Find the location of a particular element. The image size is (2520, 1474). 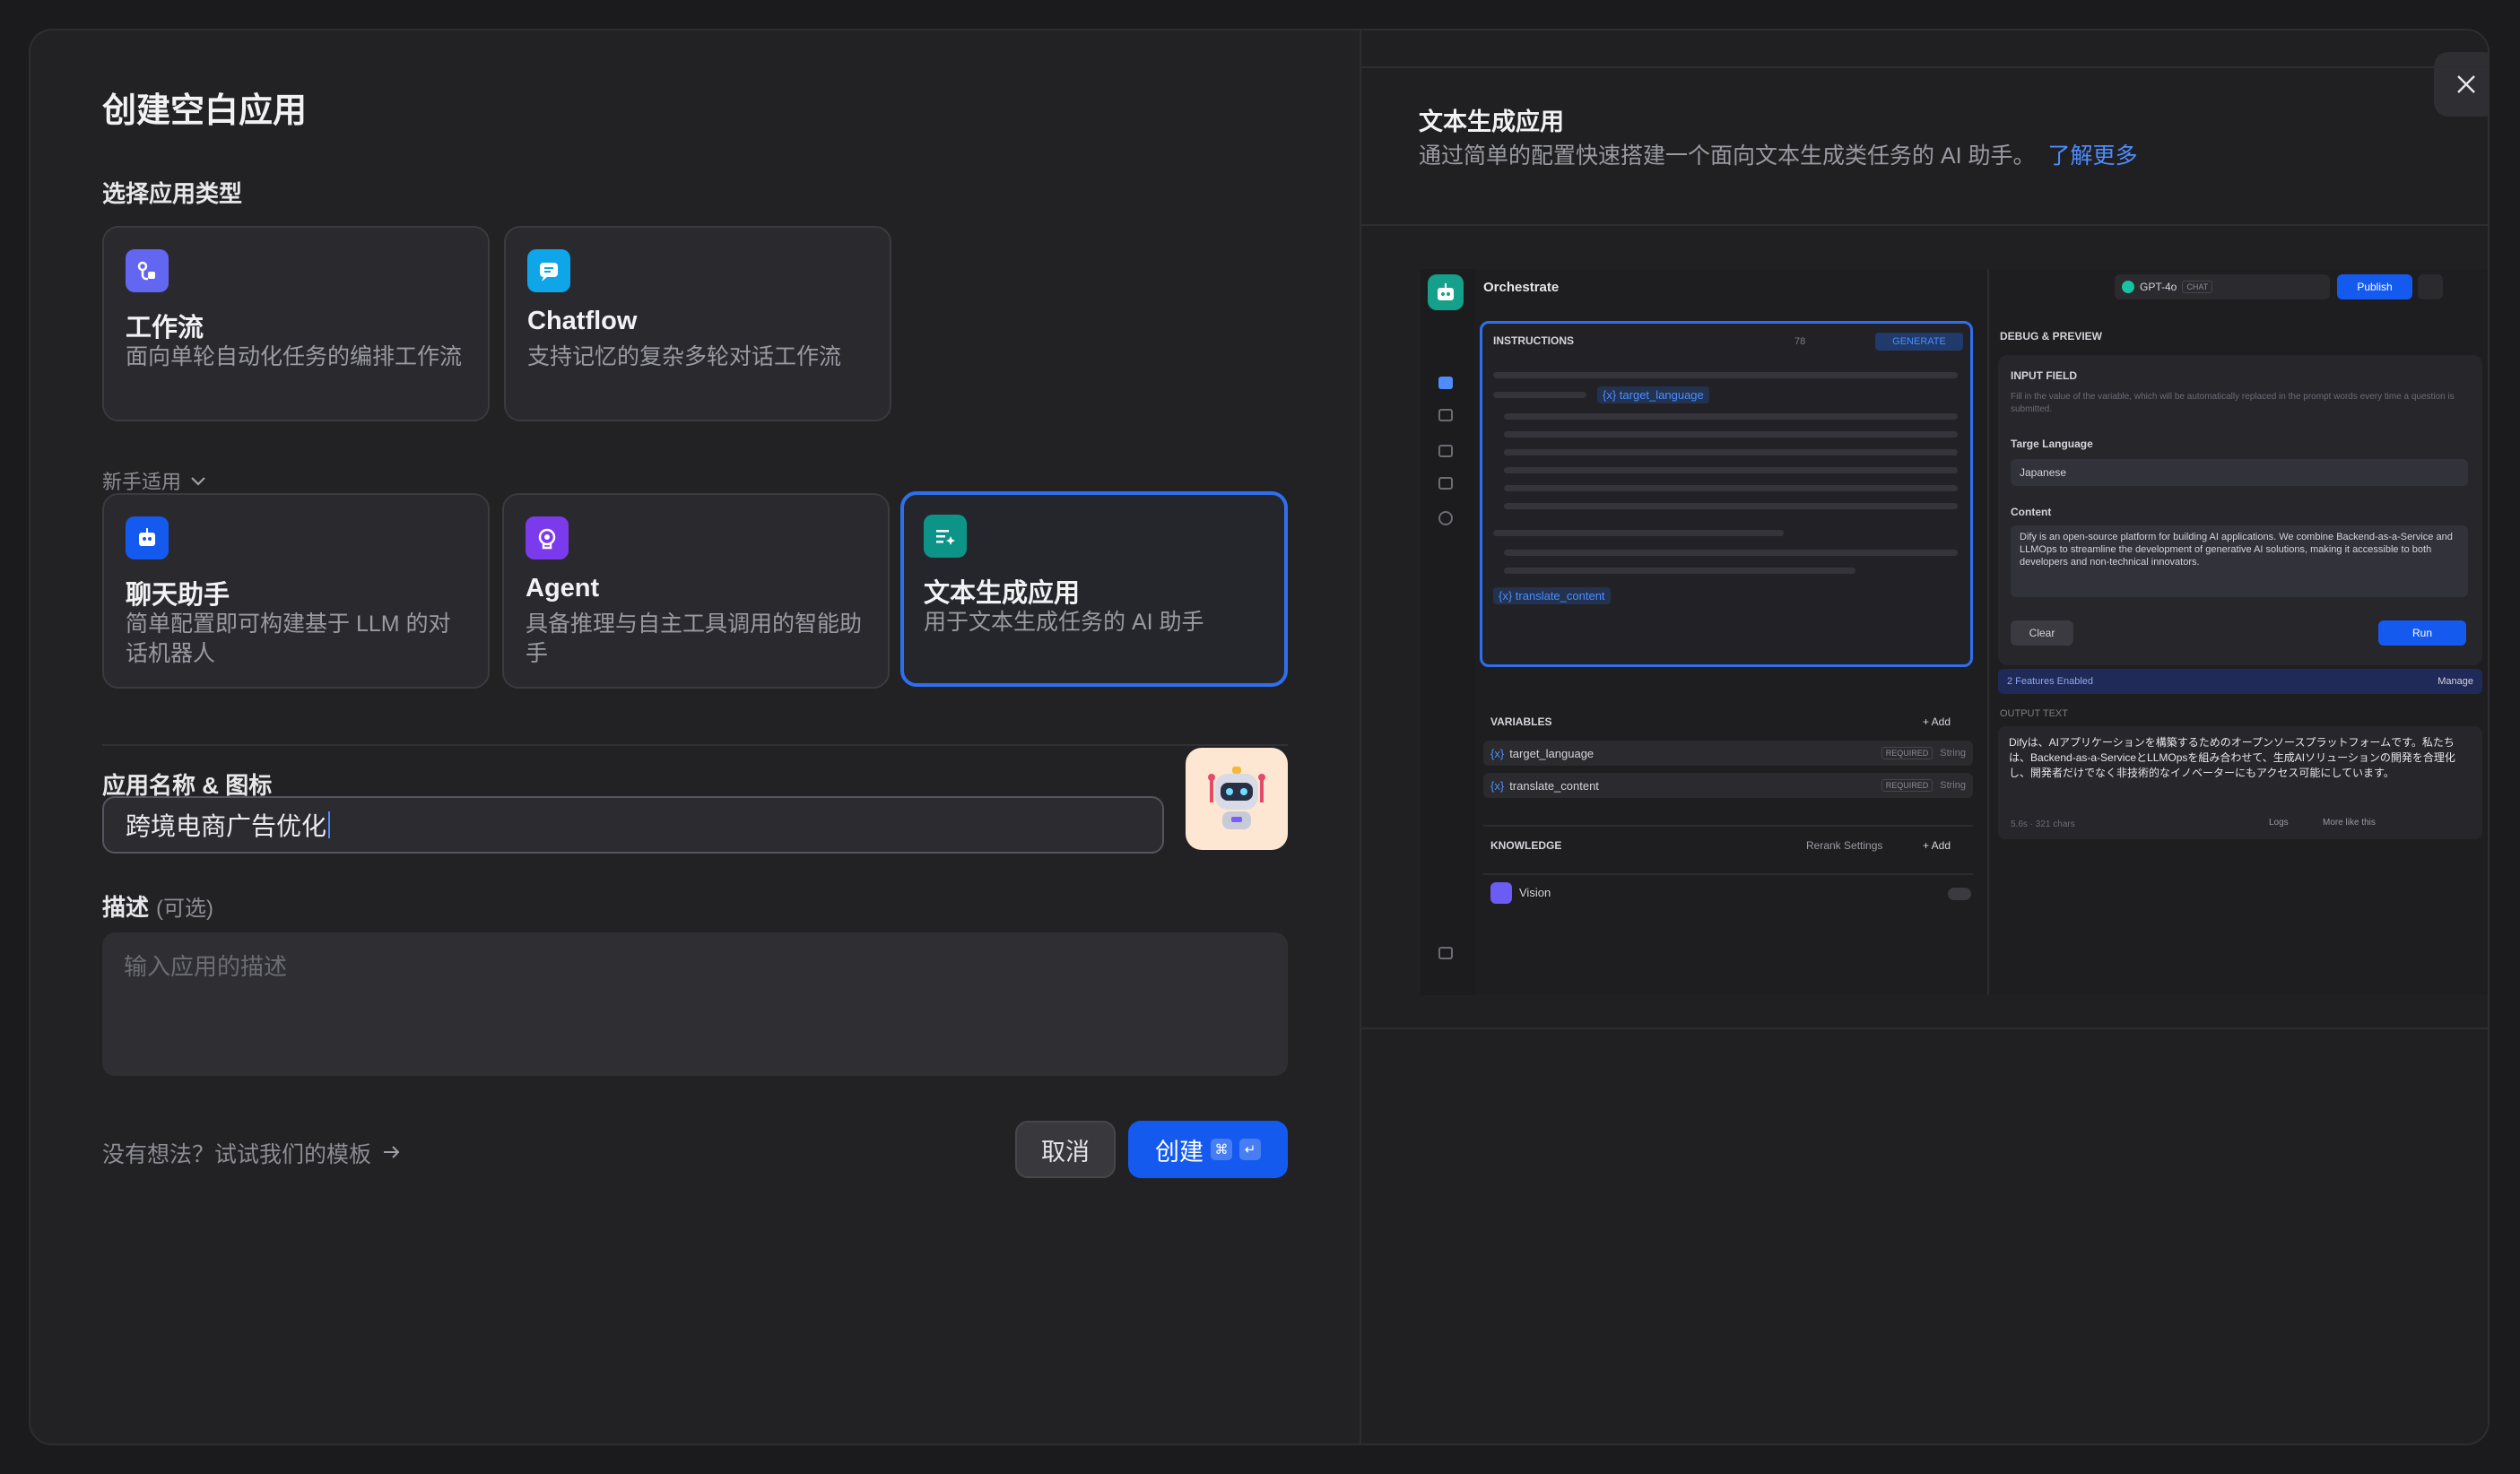

monitor-nav-icon is located at coordinates (1445, 518).